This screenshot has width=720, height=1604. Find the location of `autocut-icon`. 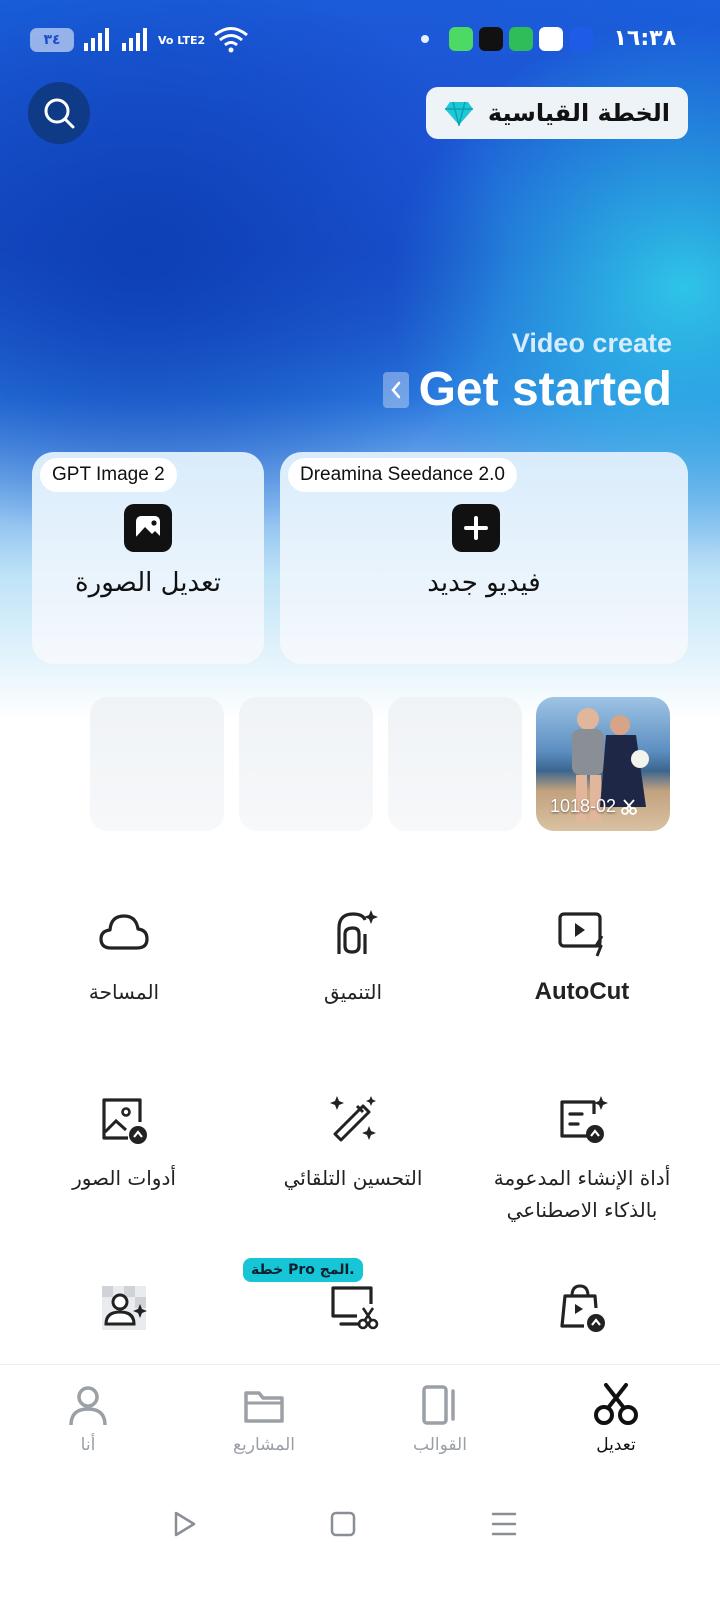

autocut-icon is located at coordinates (581, 934).